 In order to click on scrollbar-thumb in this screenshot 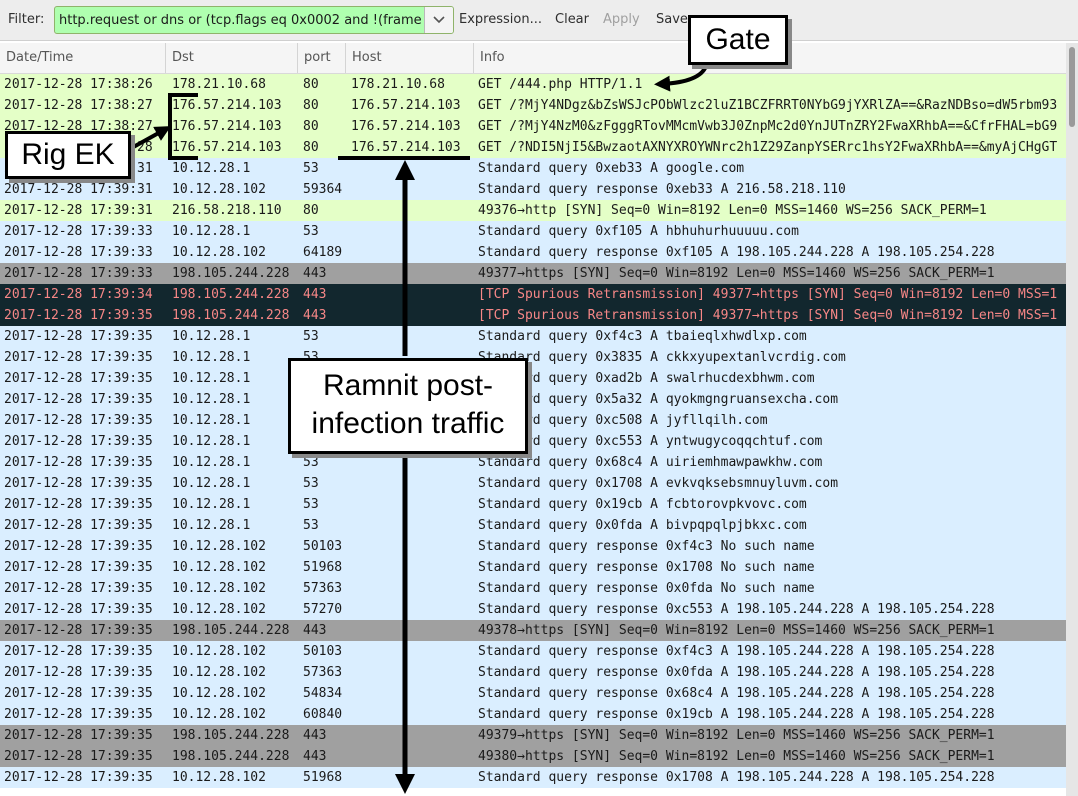, I will do `click(1072, 87)`.